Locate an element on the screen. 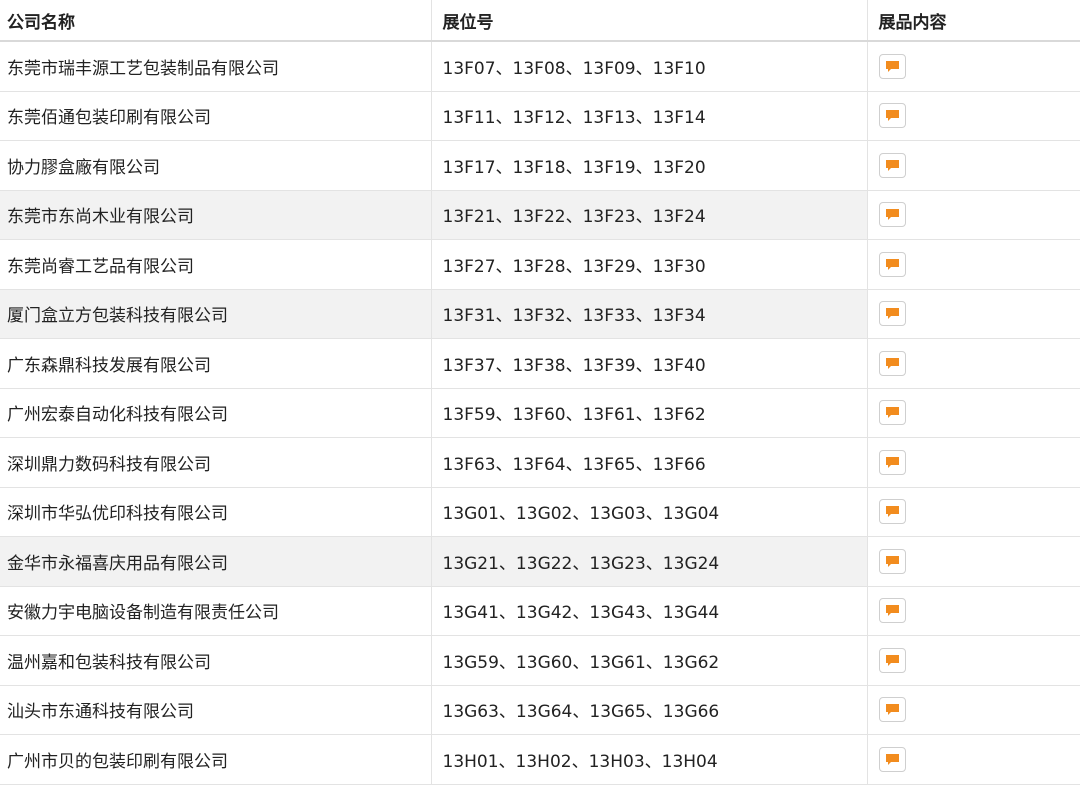 Image resolution: width=1080 pixels, height=792 pixels. booth-numbers: 13F11、13F12、13F13、13F14 is located at coordinates (648, 116).